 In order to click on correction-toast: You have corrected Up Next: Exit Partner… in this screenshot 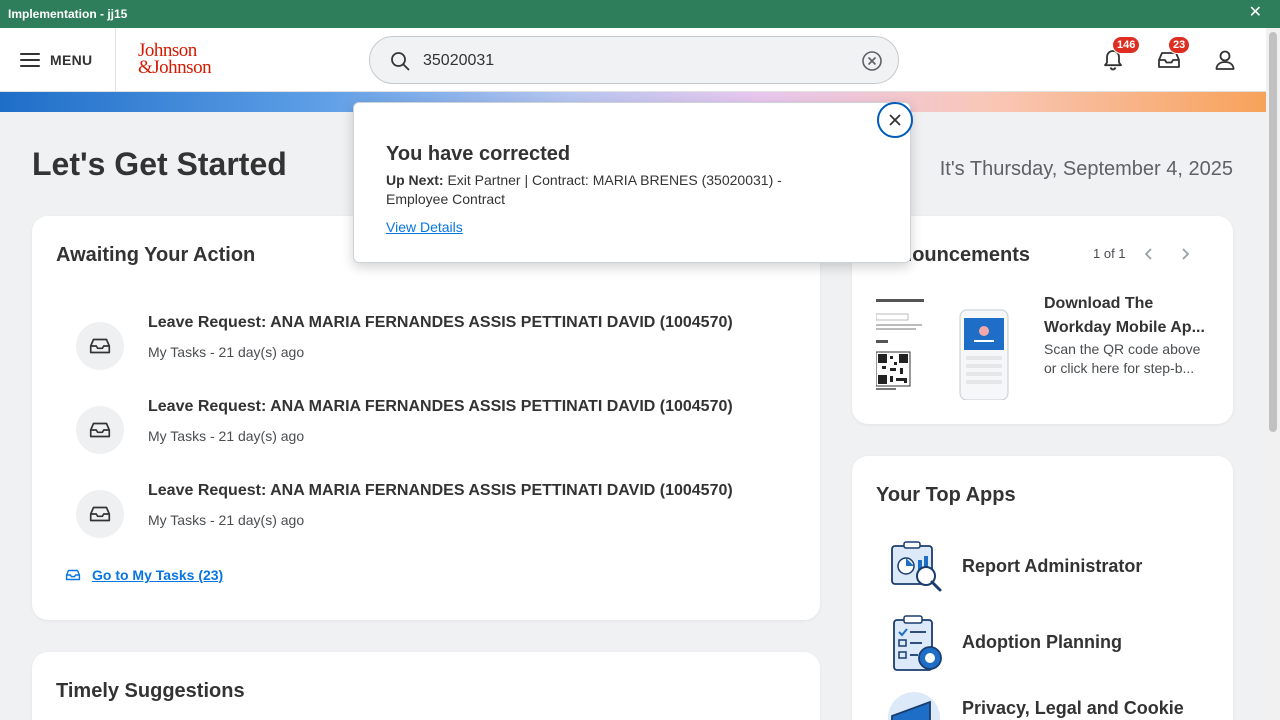, I will do `click(632, 182)`.